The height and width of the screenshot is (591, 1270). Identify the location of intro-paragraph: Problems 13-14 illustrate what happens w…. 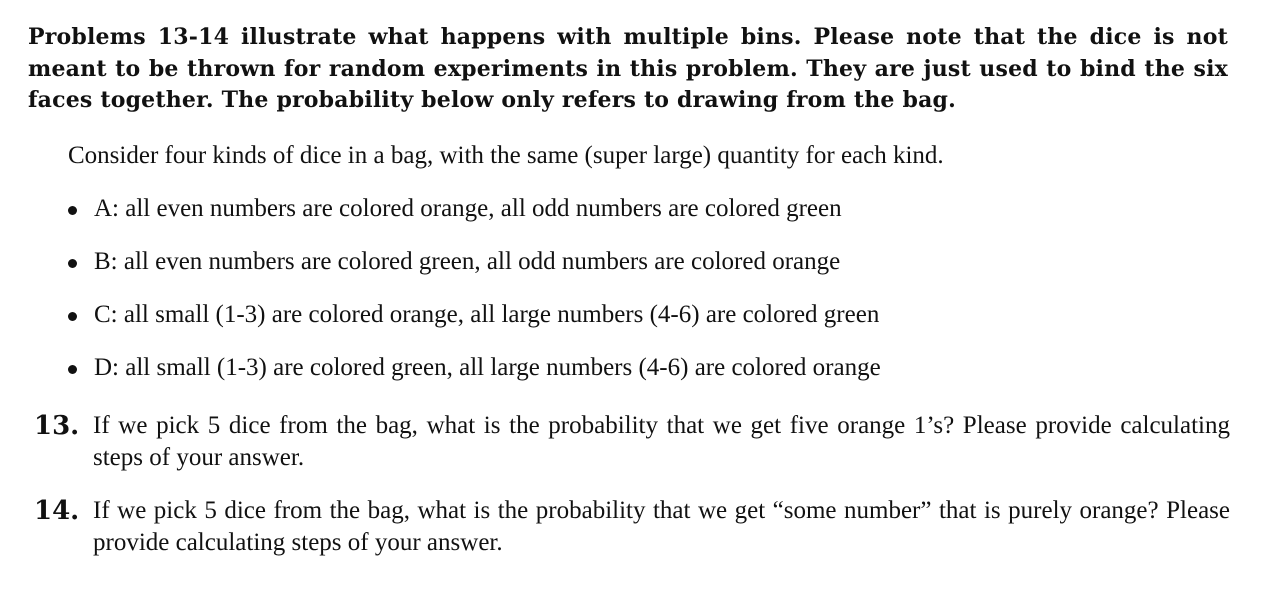
(628, 68).